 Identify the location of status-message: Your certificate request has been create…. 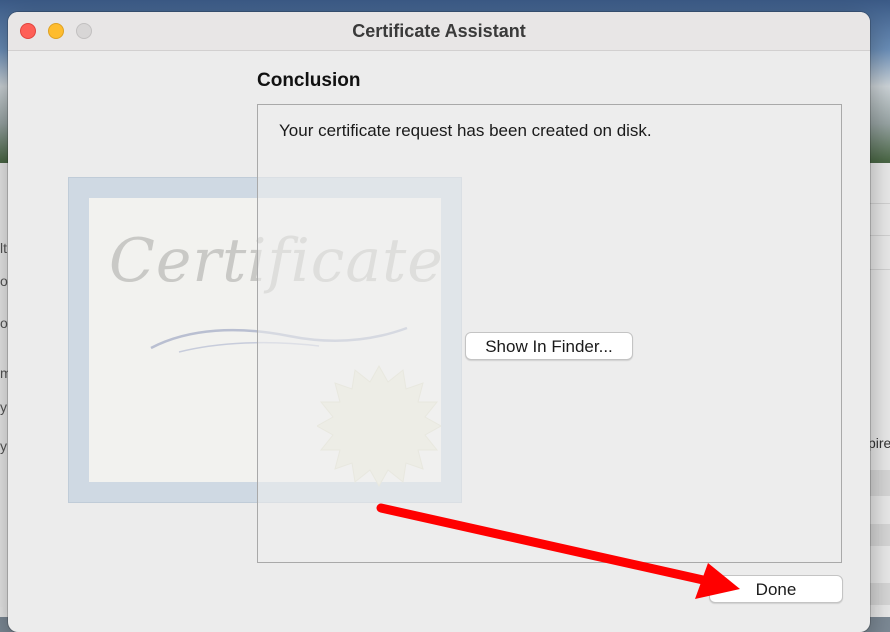
(465, 130).